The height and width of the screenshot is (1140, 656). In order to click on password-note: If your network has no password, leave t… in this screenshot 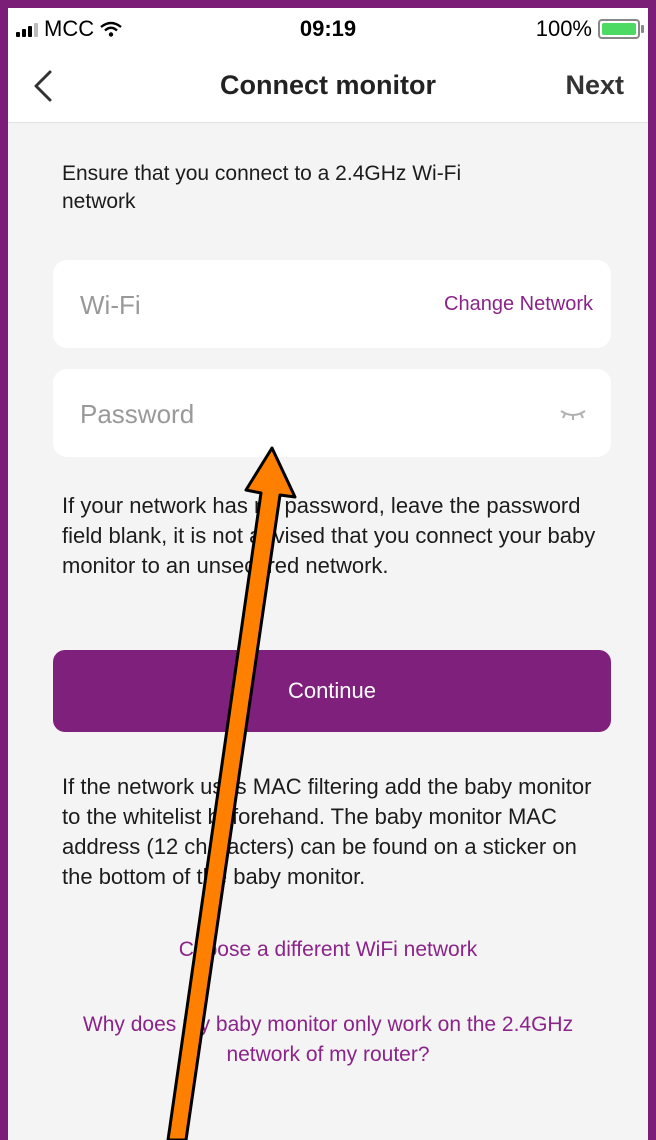, I will do `click(329, 535)`.